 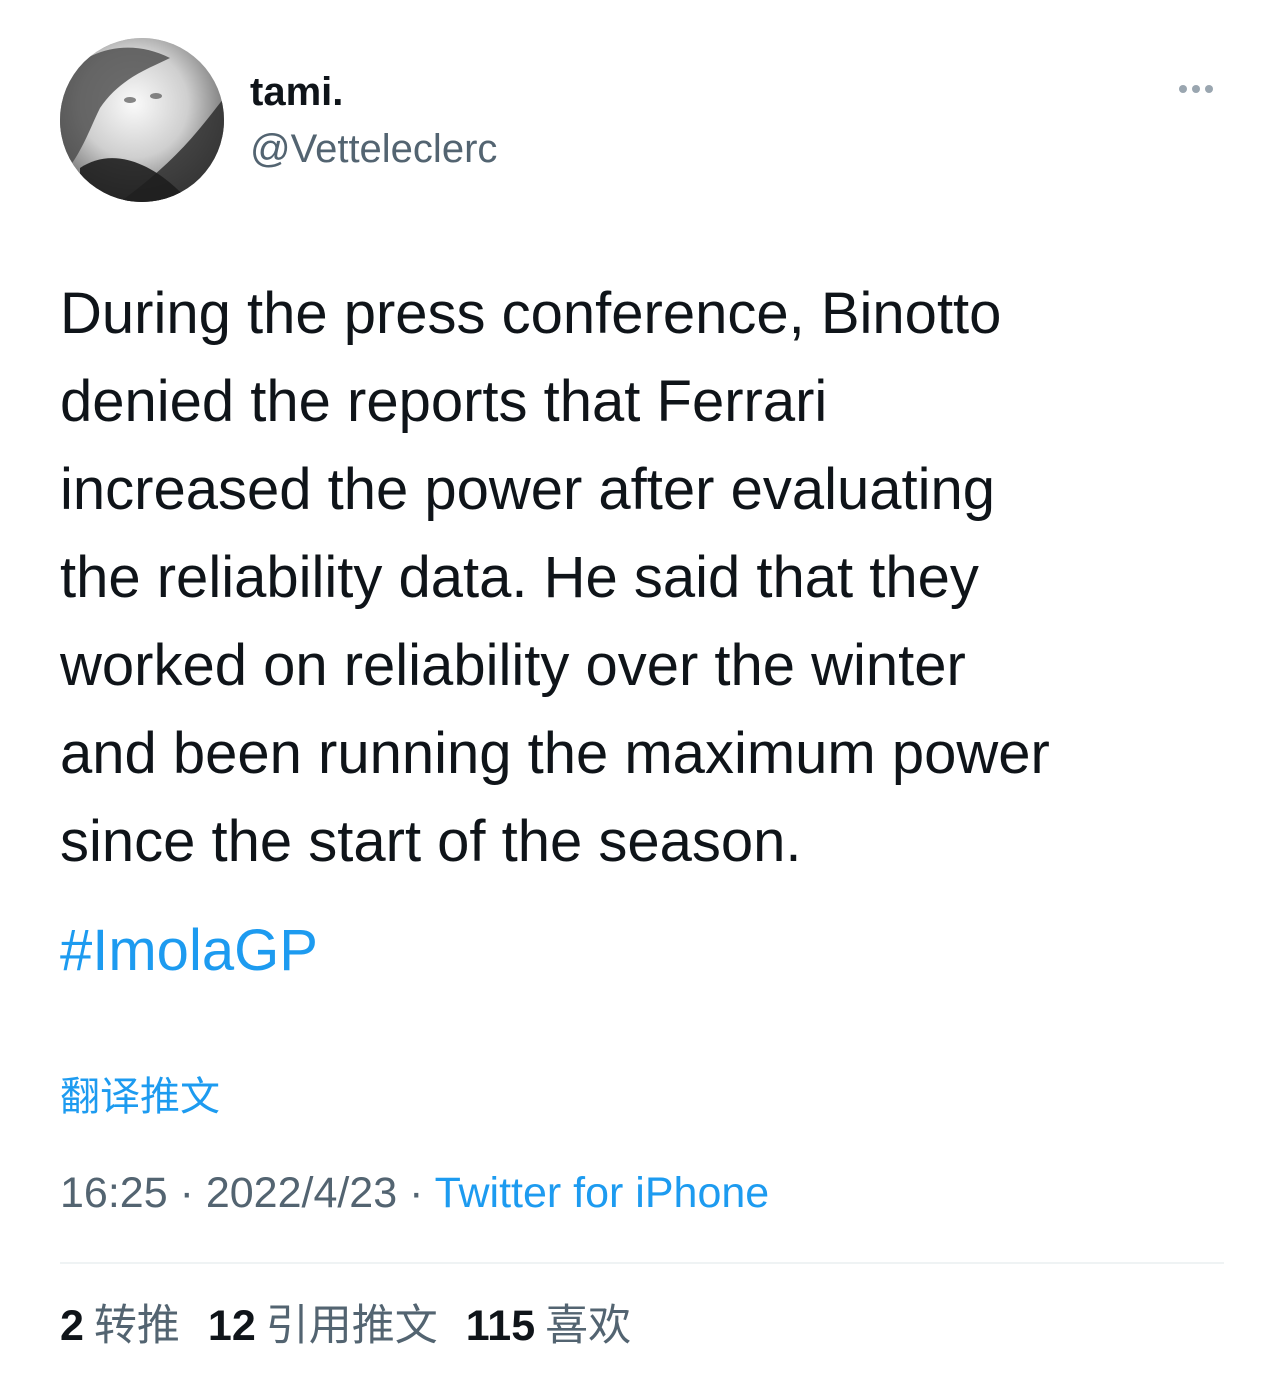 I want to click on tweet-date: 2022/4/23, so click(x=301, y=1193).